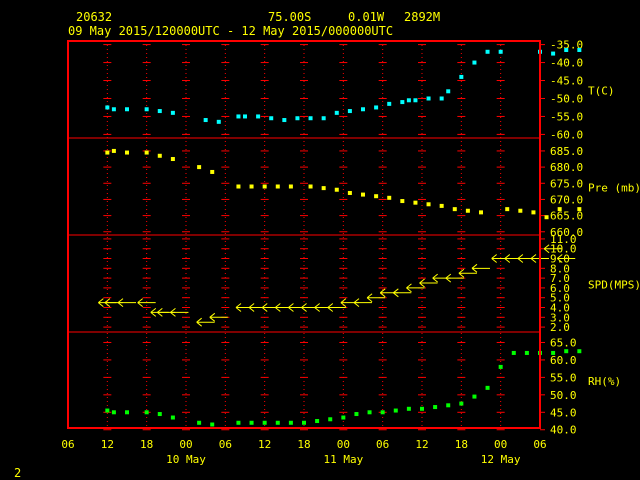  I want to click on y-tick-label: 50.0, so click(563, 395).